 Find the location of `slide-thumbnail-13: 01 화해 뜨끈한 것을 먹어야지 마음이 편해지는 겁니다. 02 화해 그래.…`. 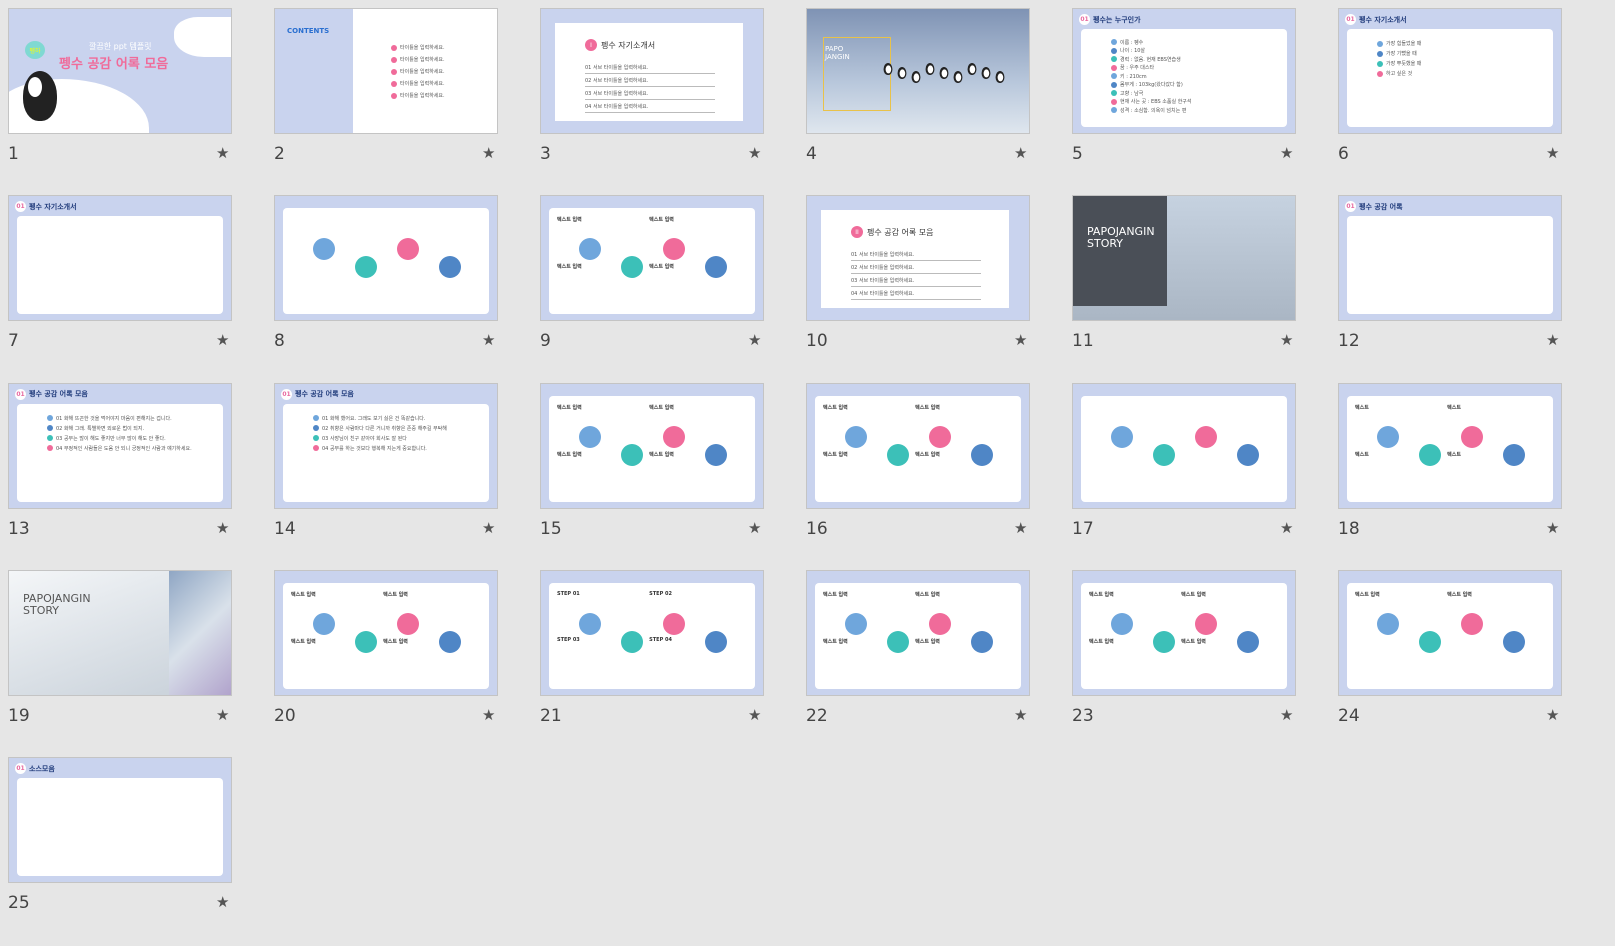

slide-thumbnail-13: 01 화해 뜨끈한 것을 먹어야지 마음이 편해지는 겁니다. 02 화해 그래.… is located at coordinates (120, 467).